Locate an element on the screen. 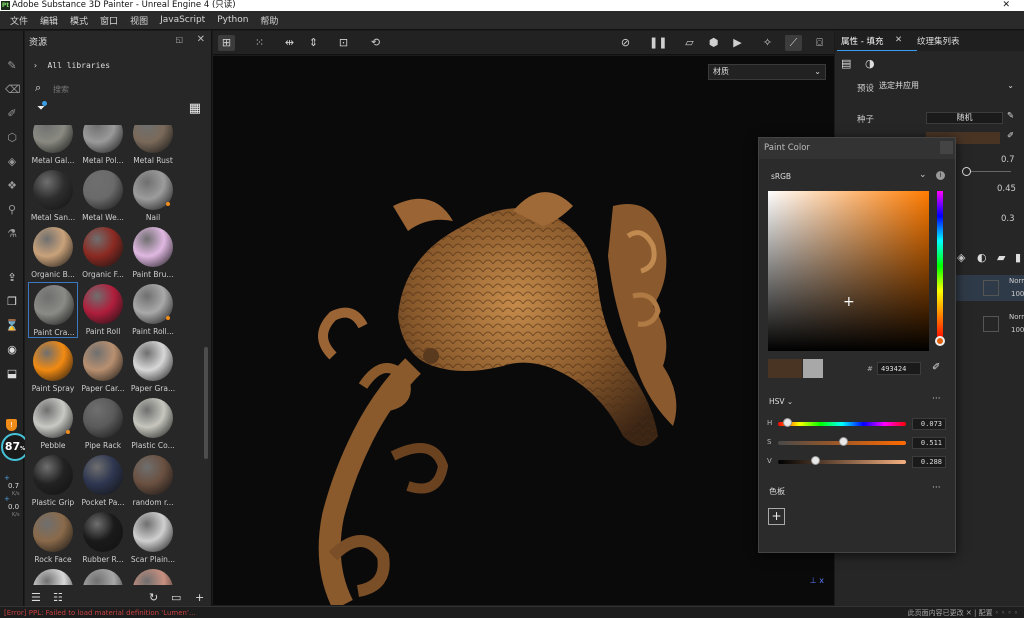 The width and height of the screenshot is (1024, 618). more-options-icon: ··· is located at coordinates (936, 399).